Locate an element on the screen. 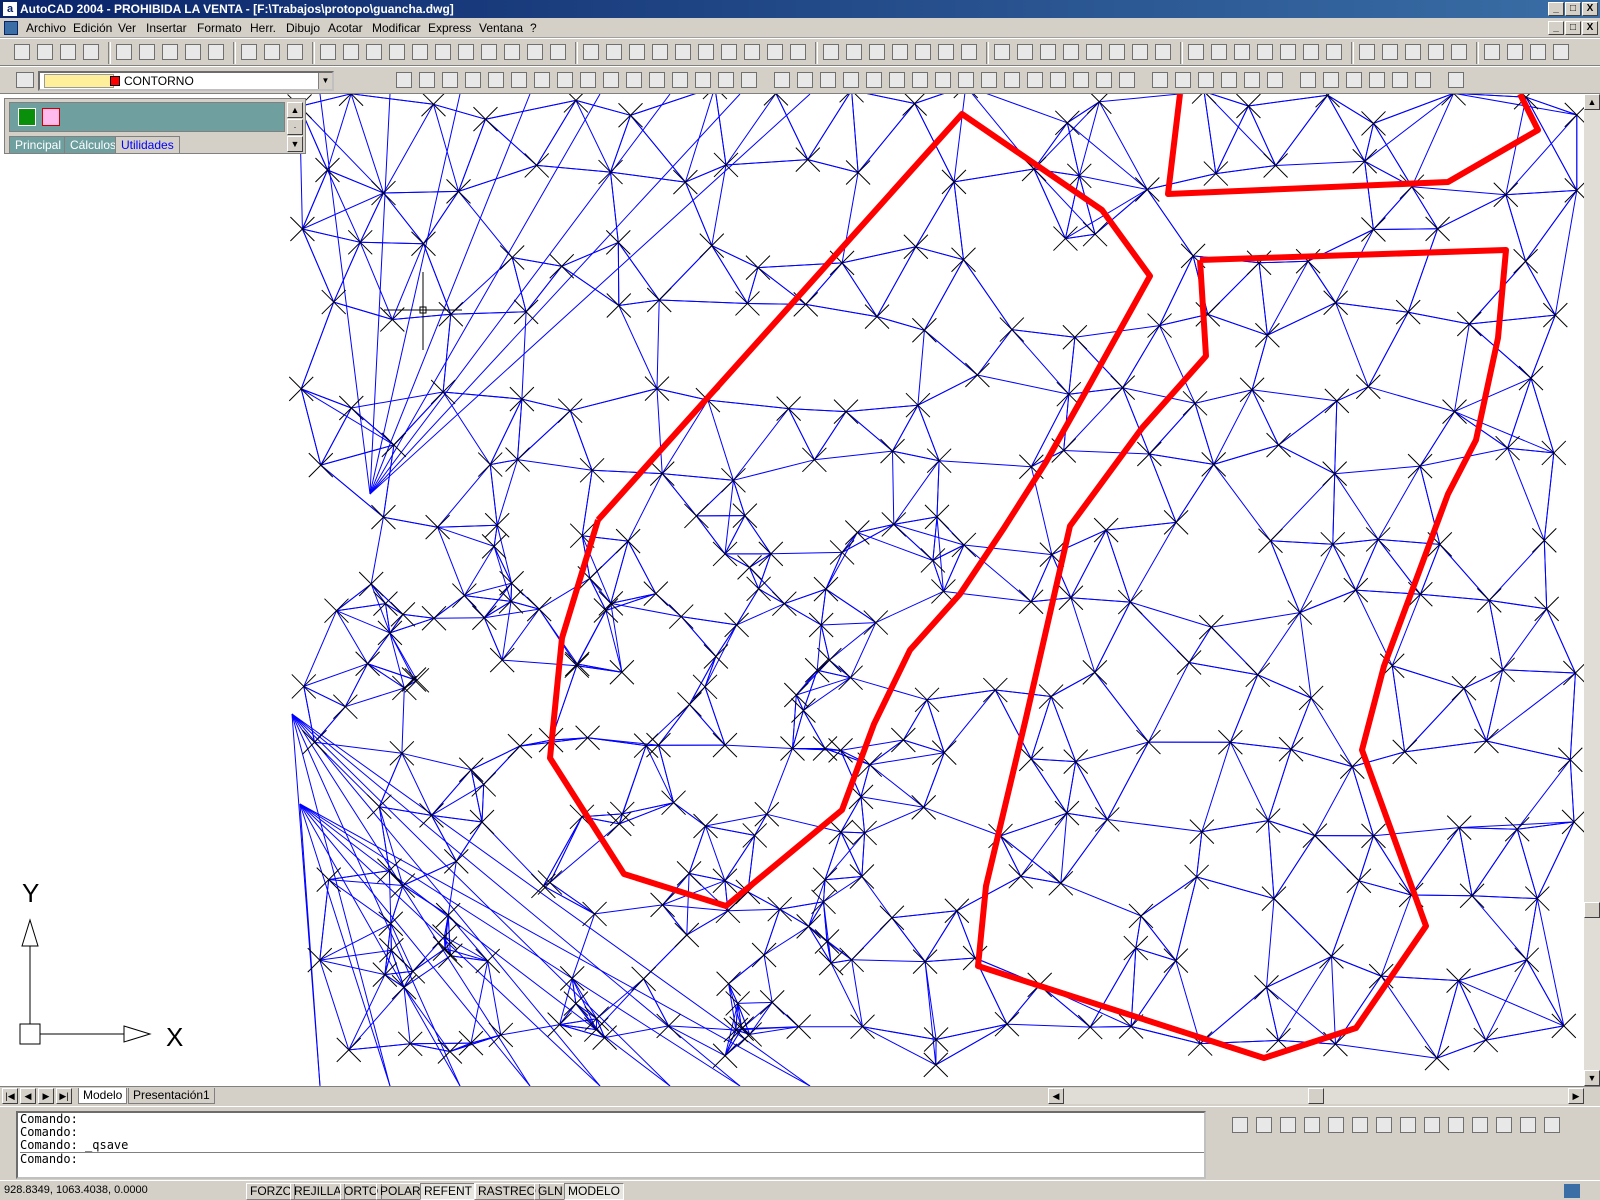  menu-ventana: Ventana is located at coordinates (501, 28).